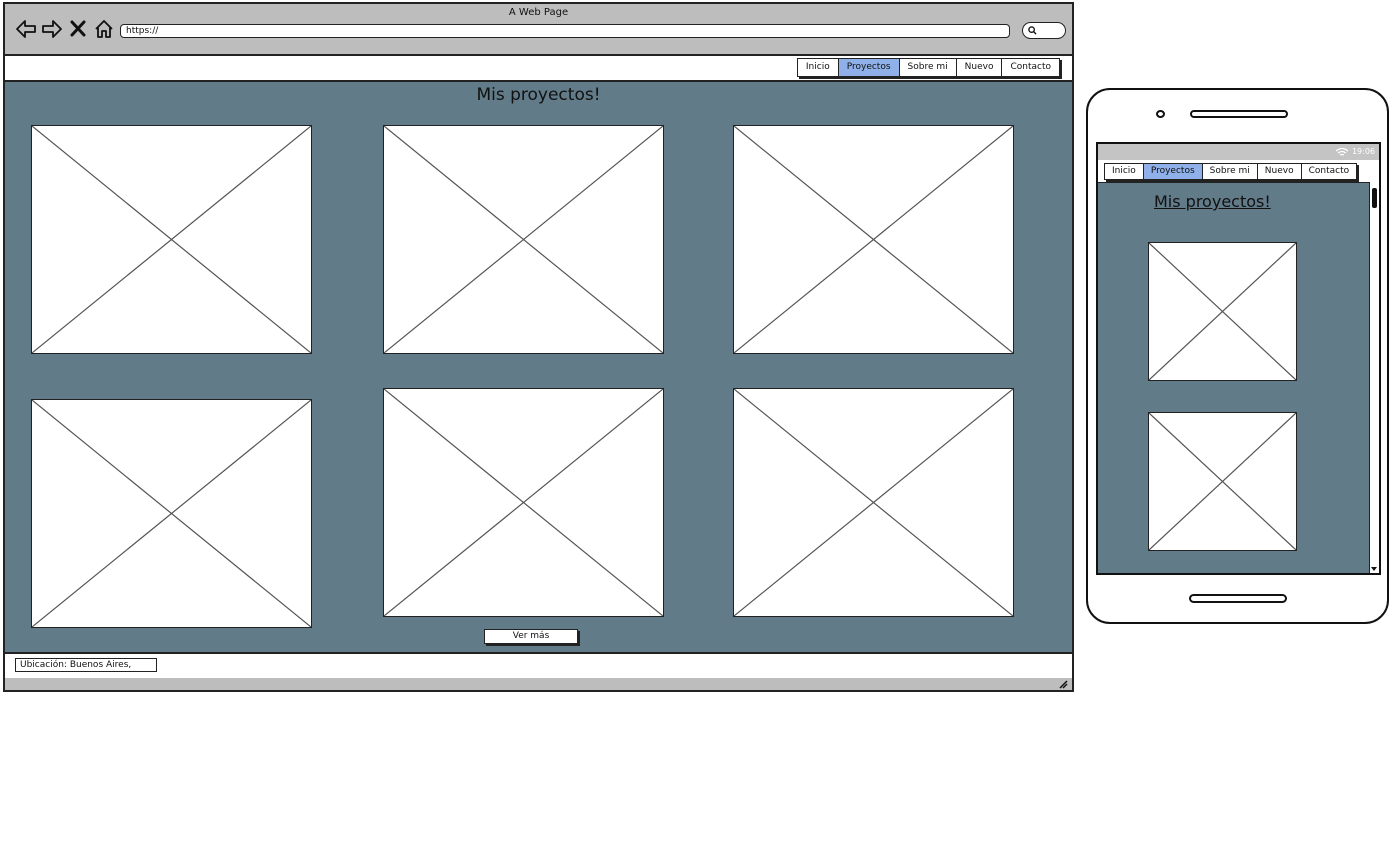 The width and height of the screenshot is (1395, 849). Describe the element at coordinates (1212, 201) in the screenshot. I see `phone-page-title: Mis proyectos!` at that location.